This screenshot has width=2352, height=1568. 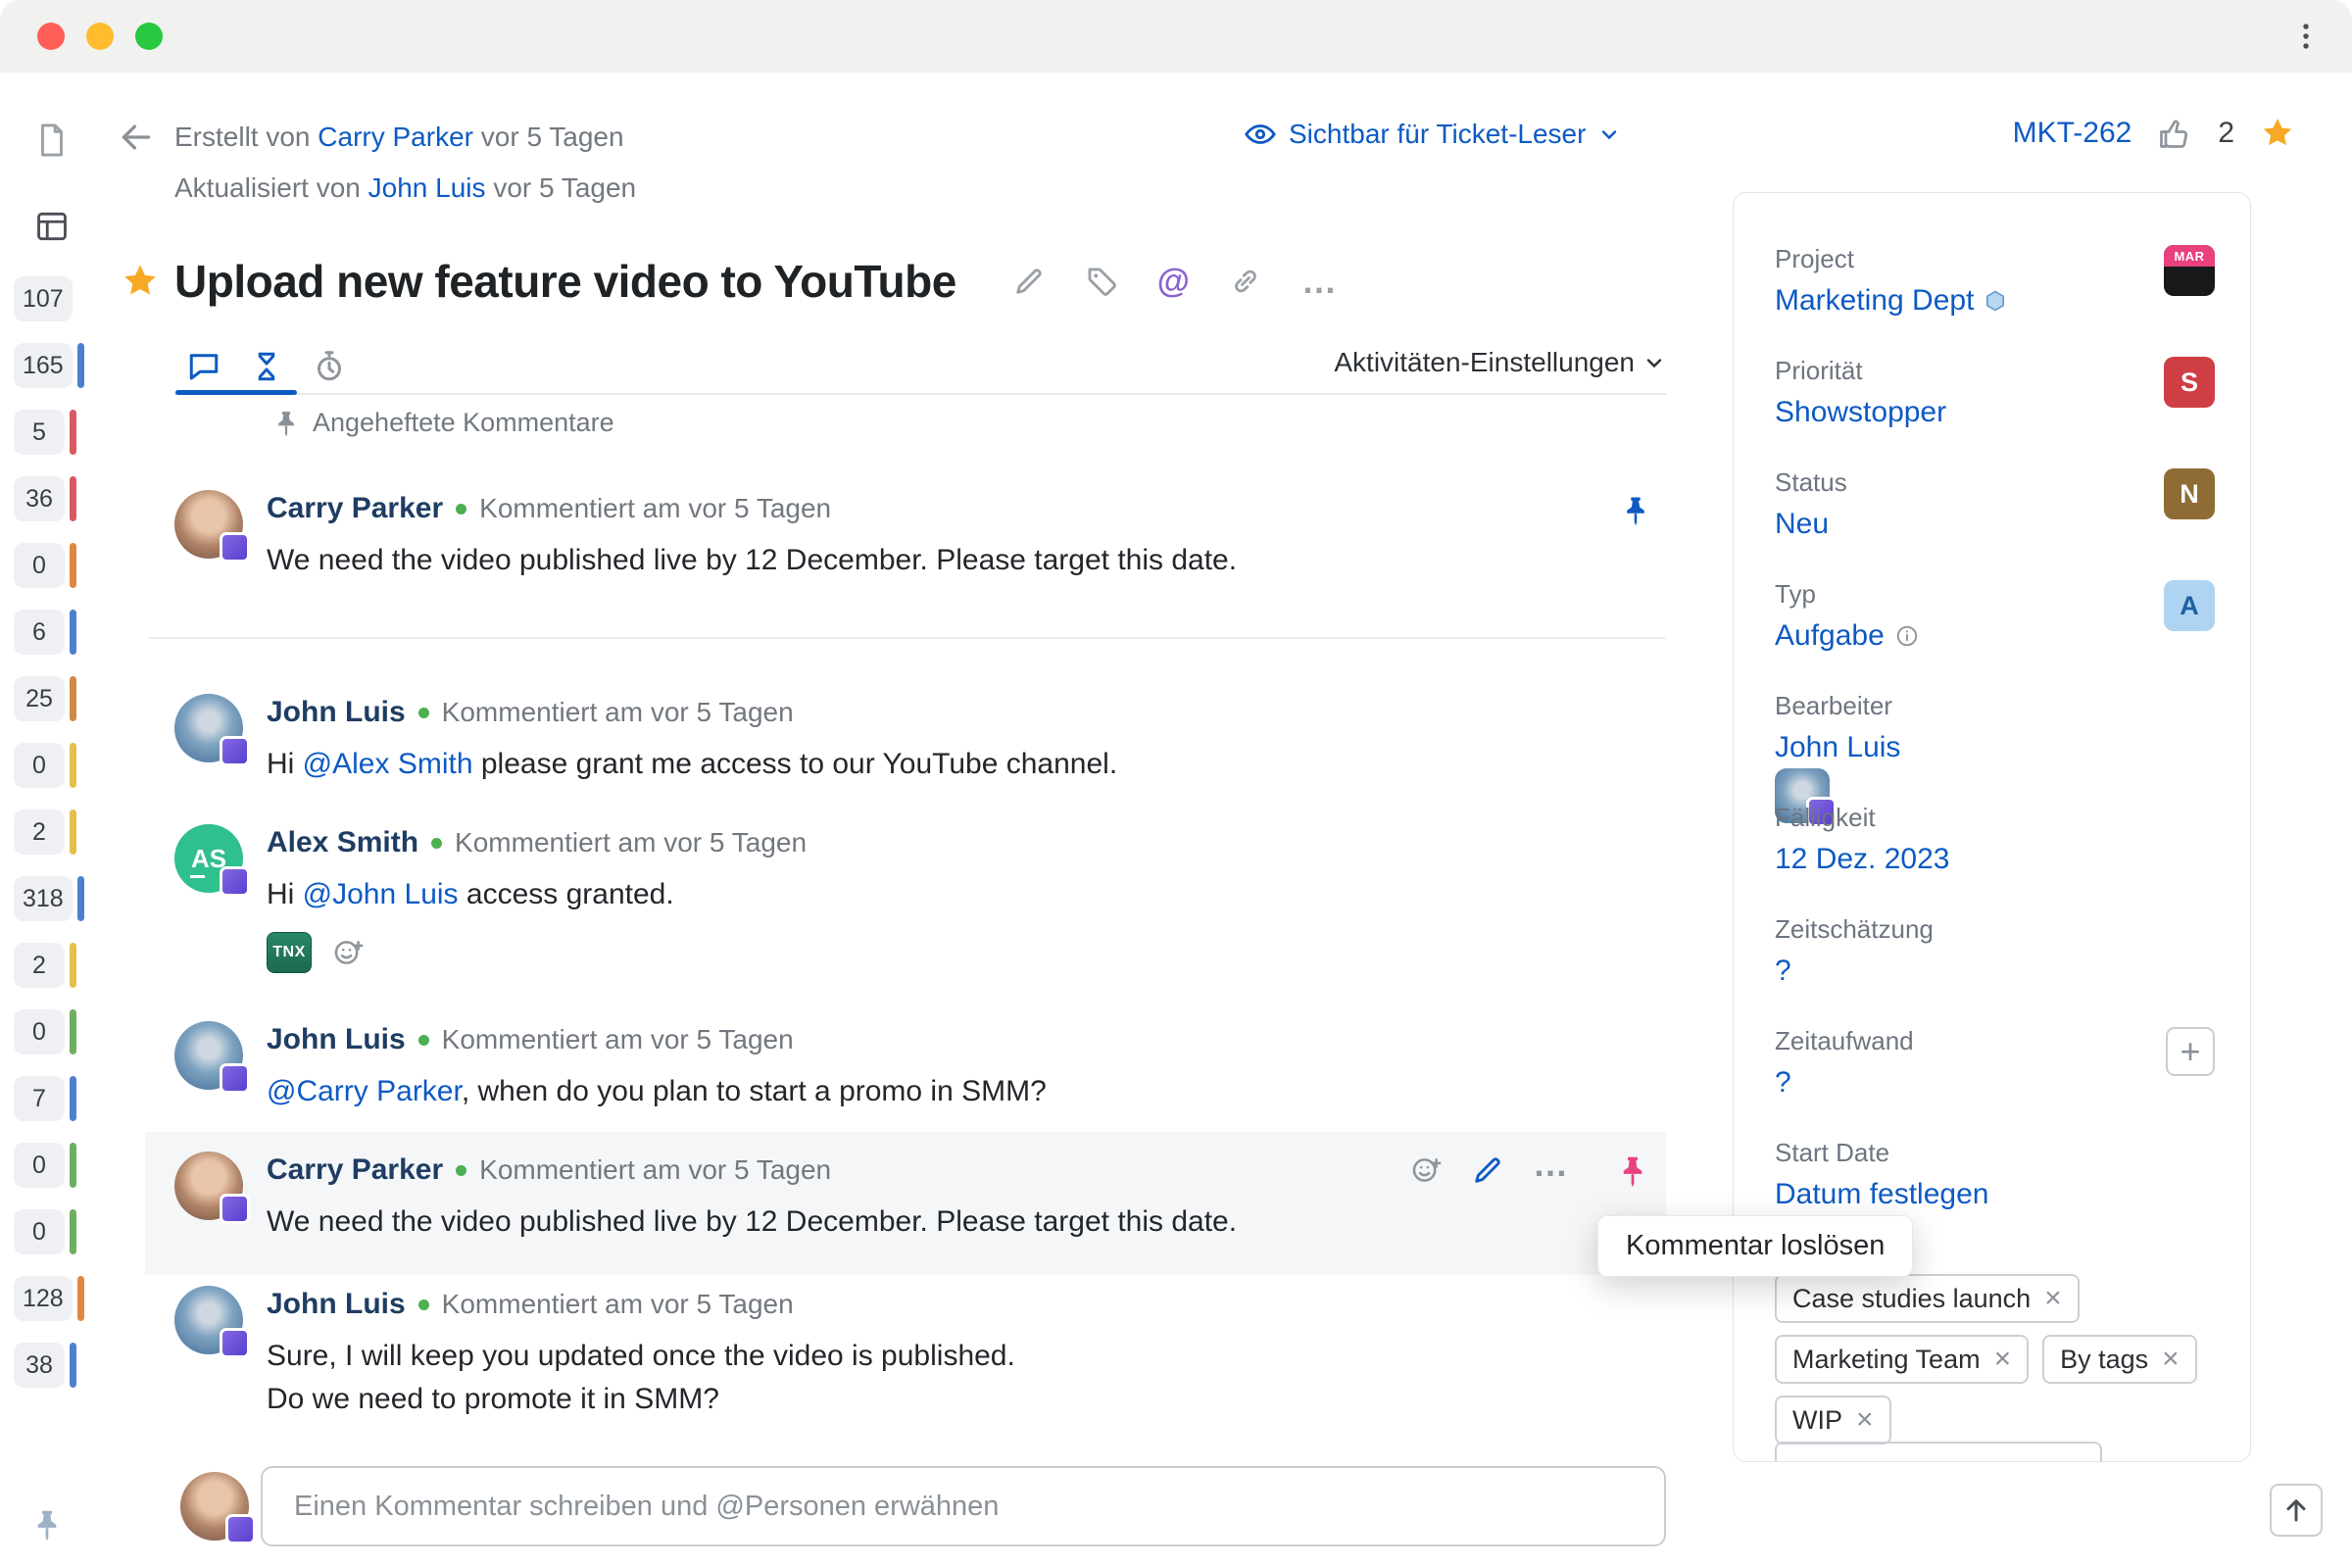 What do you see at coordinates (1500, 362) in the screenshot?
I see `activity-settings-dropdown: Aktivitäten-Einstellungen` at bounding box center [1500, 362].